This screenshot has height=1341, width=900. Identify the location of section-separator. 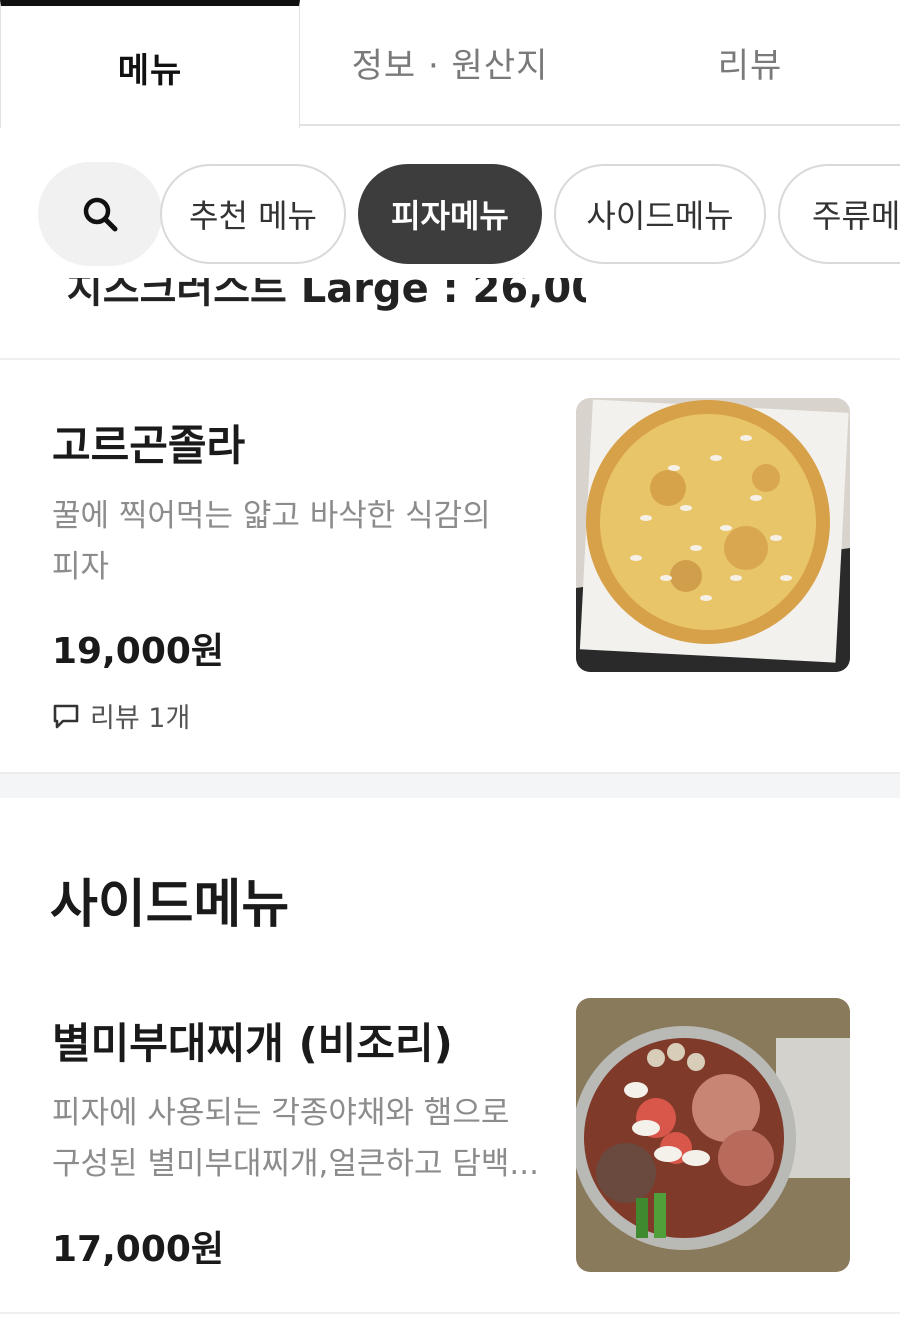
(450, 785).